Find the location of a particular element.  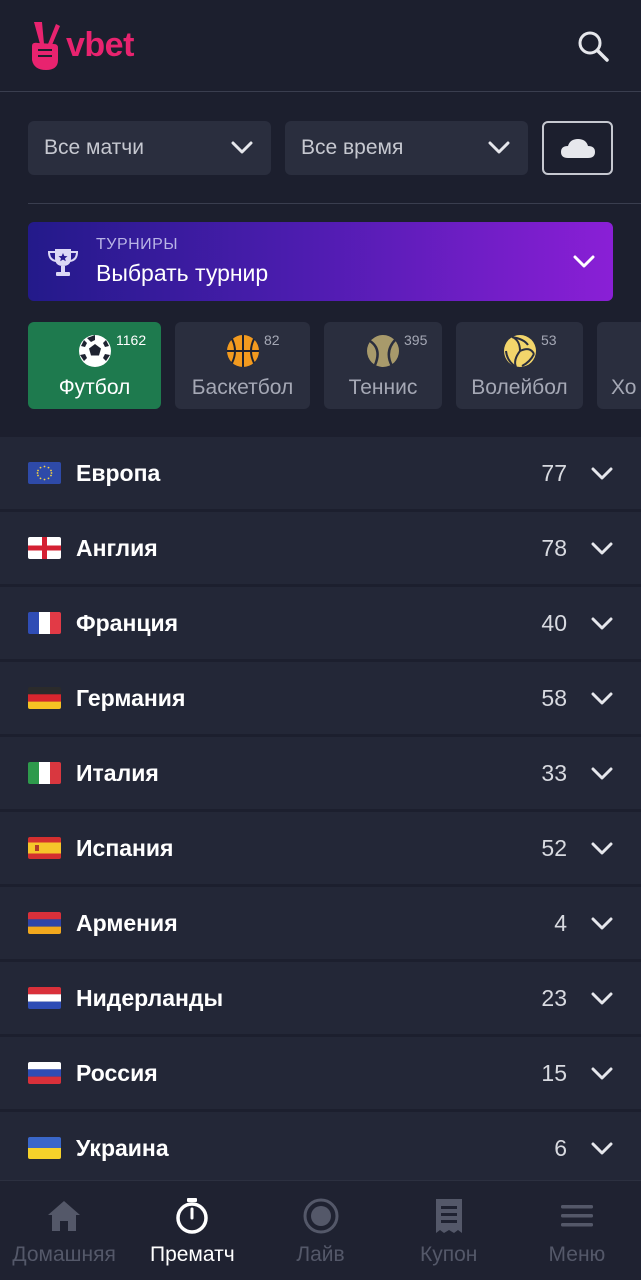

time-filter-select: Все время is located at coordinates (406, 148).